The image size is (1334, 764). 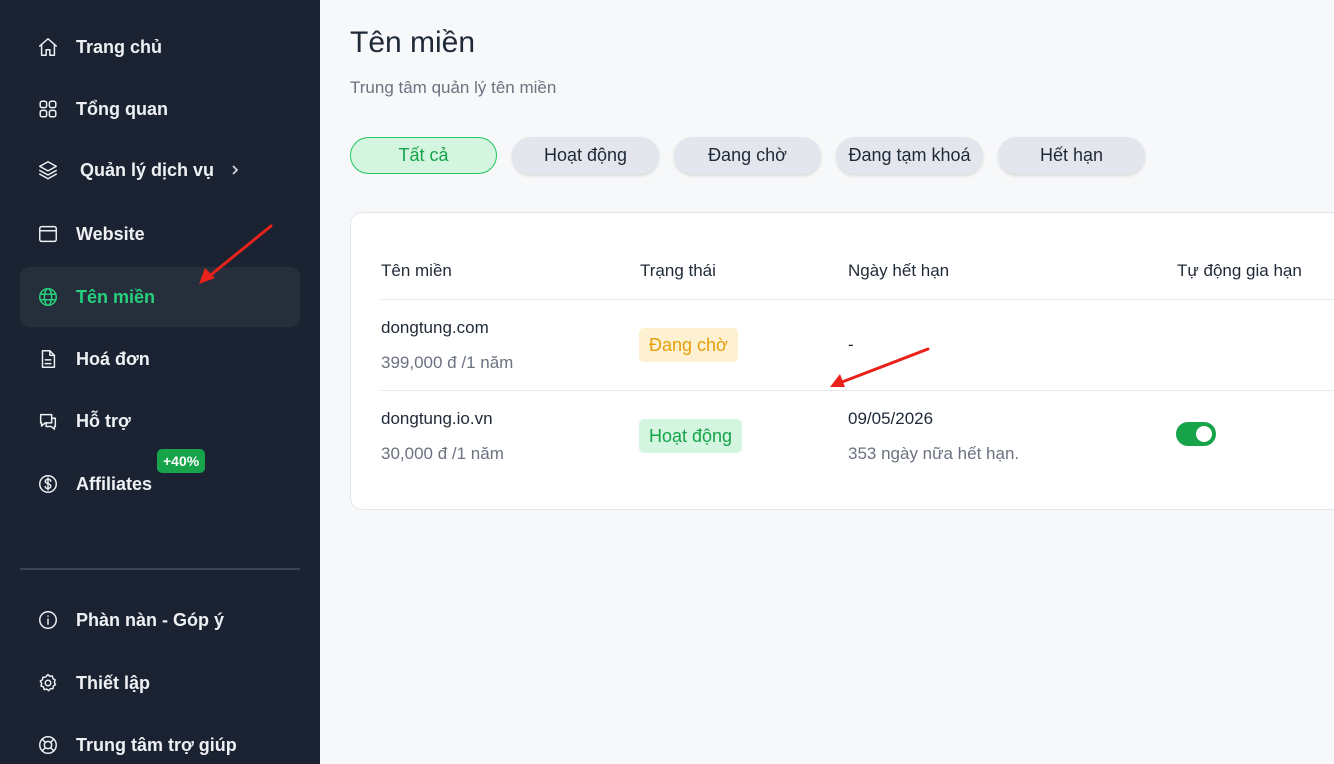 What do you see at coordinates (113, 682) in the screenshot?
I see `sidebar-item-label: Thiết lập` at bounding box center [113, 682].